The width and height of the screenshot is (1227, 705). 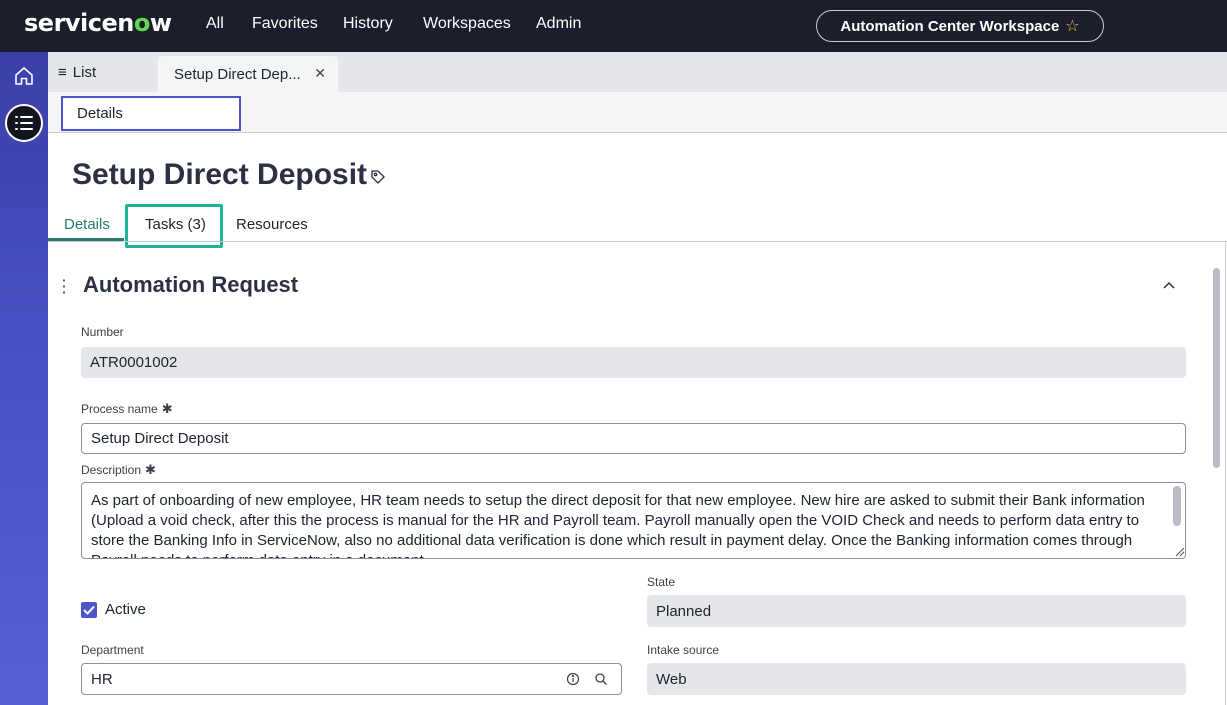 I want to click on tab-details: Details, so click(x=87, y=224).